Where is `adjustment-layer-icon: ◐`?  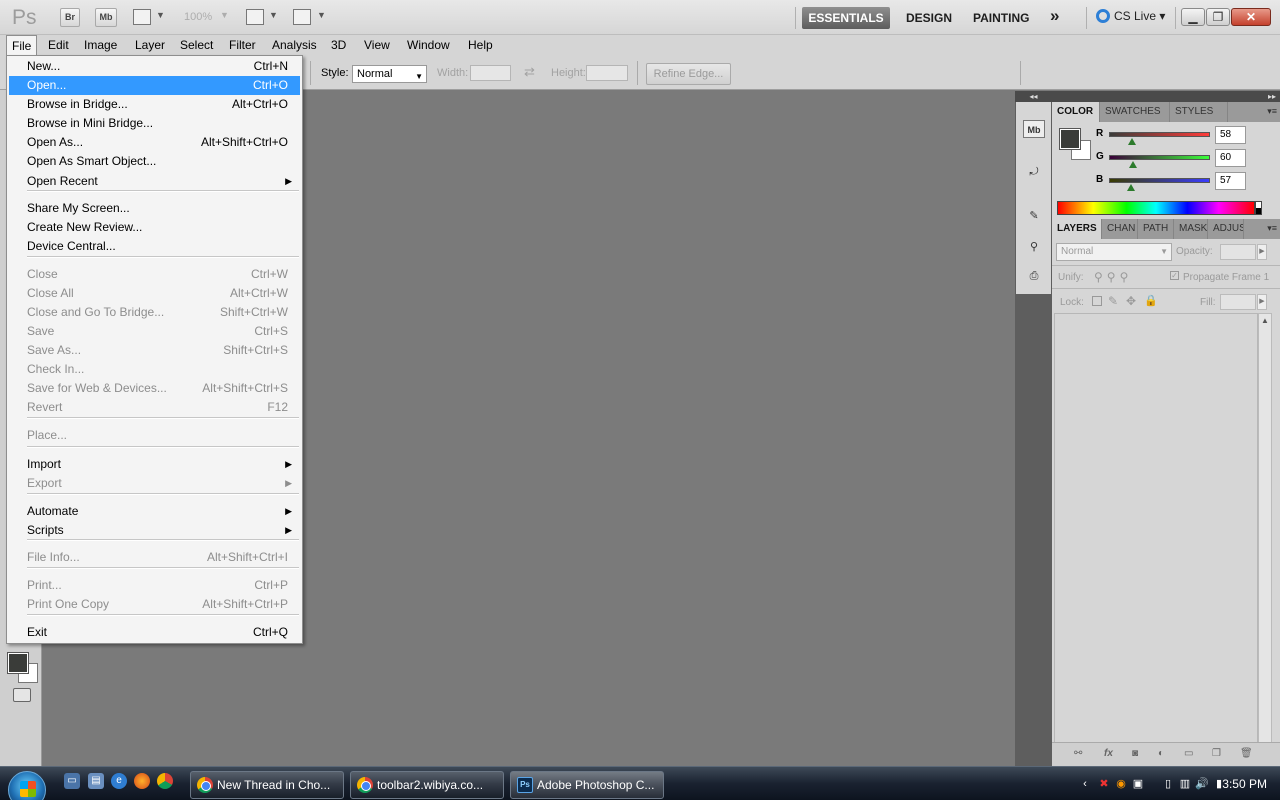 adjustment-layer-icon: ◐ is located at coordinates (1161, 753).